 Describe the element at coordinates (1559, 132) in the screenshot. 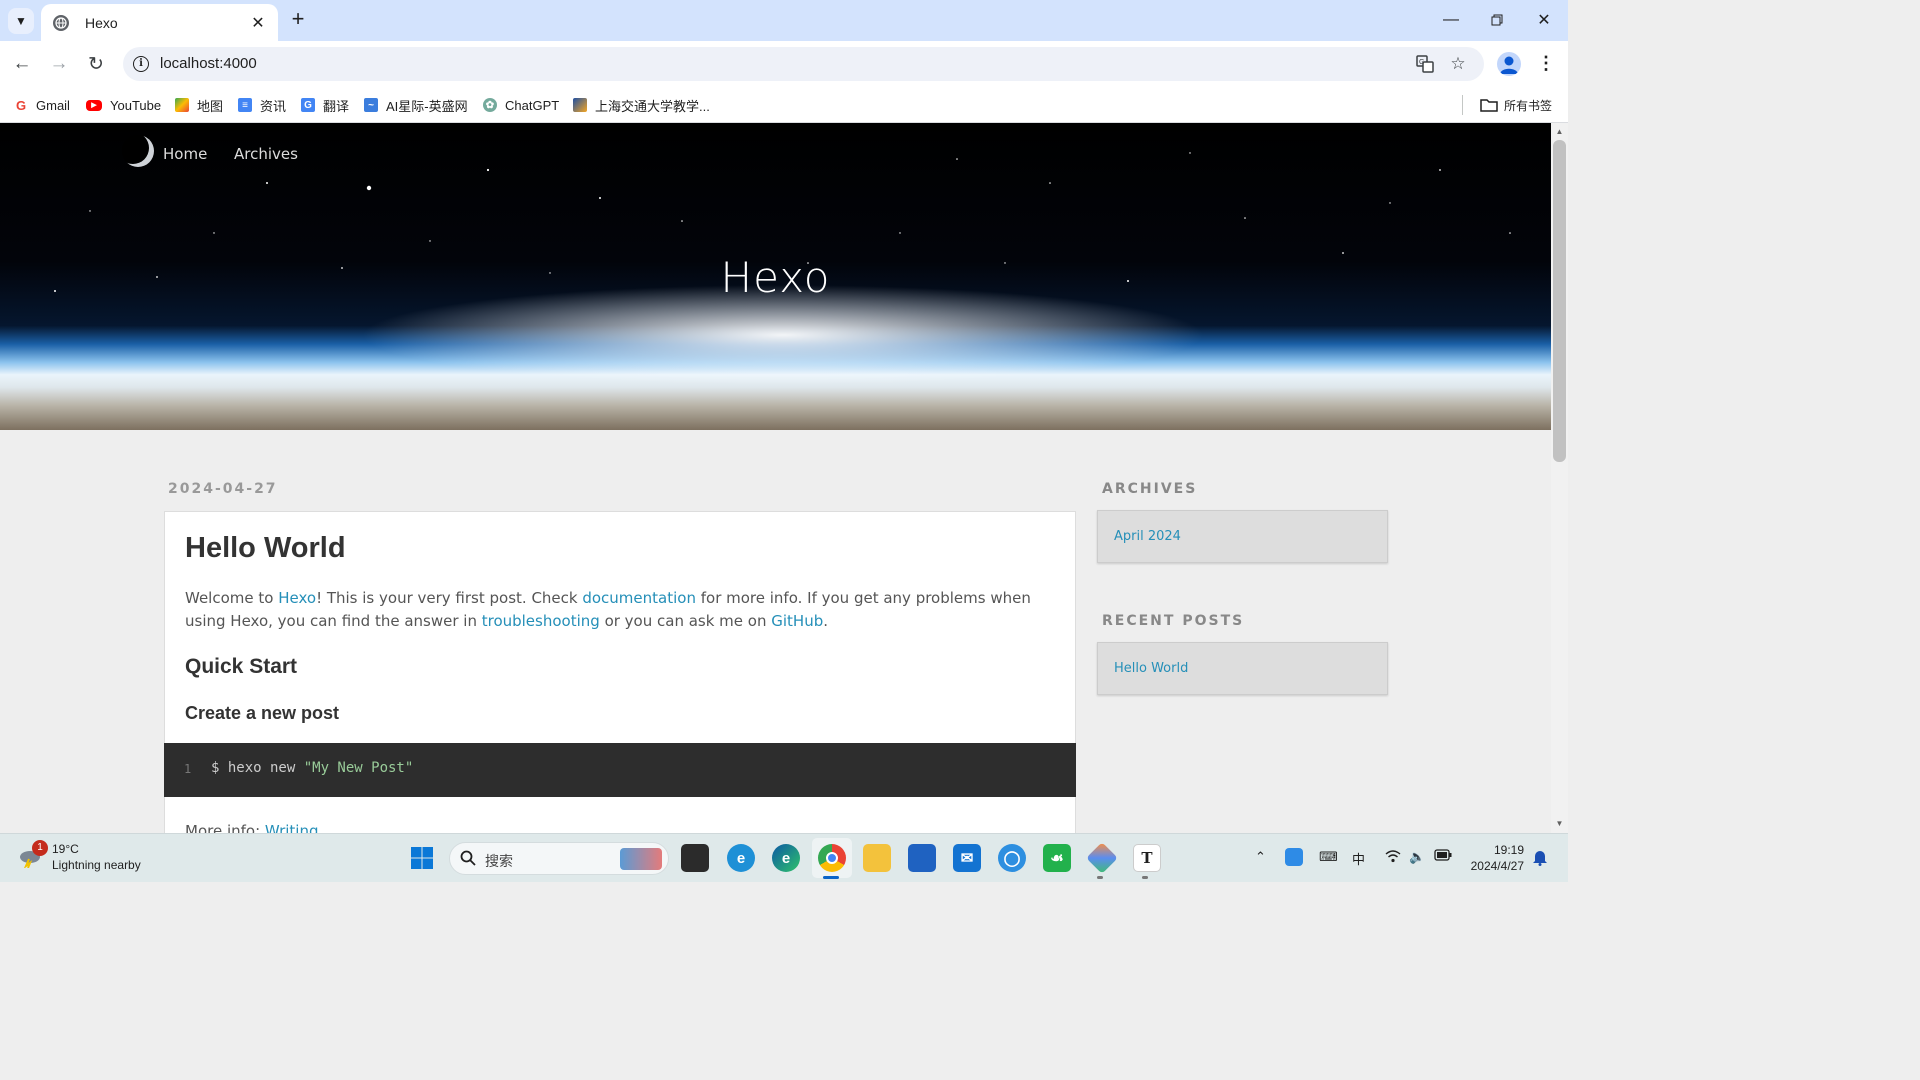

I see `scroll-up-icon: ▲` at that location.